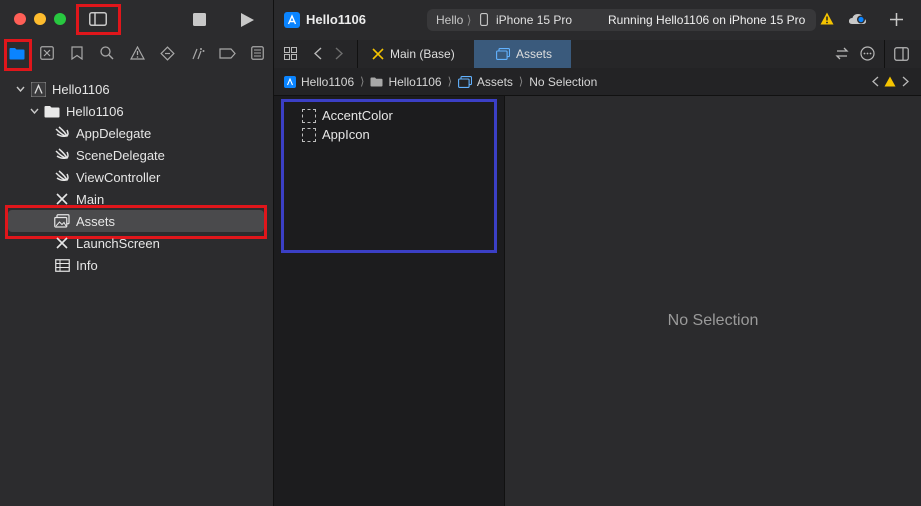 The width and height of the screenshot is (921, 506). What do you see at coordinates (199, 19) in the screenshot?
I see `stop-icon` at bounding box center [199, 19].